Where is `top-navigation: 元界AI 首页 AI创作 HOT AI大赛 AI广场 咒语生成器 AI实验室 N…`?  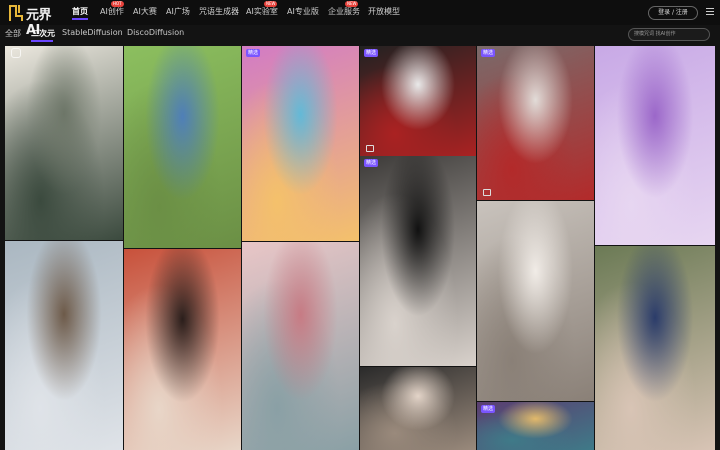 top-navigation: 元界AI 首页 AI创作 HOT AI大赛 AI广场 咒语生成器 AI实验室 N… is located at coordinates (360, 19).